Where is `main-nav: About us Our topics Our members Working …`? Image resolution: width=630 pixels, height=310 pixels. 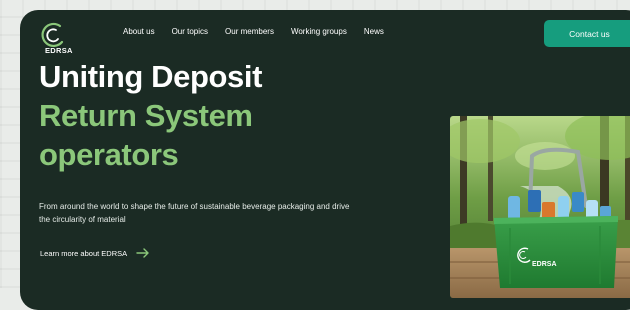 main-nav: About us Our topics Our members Working … is located at coordinates (253, 31).